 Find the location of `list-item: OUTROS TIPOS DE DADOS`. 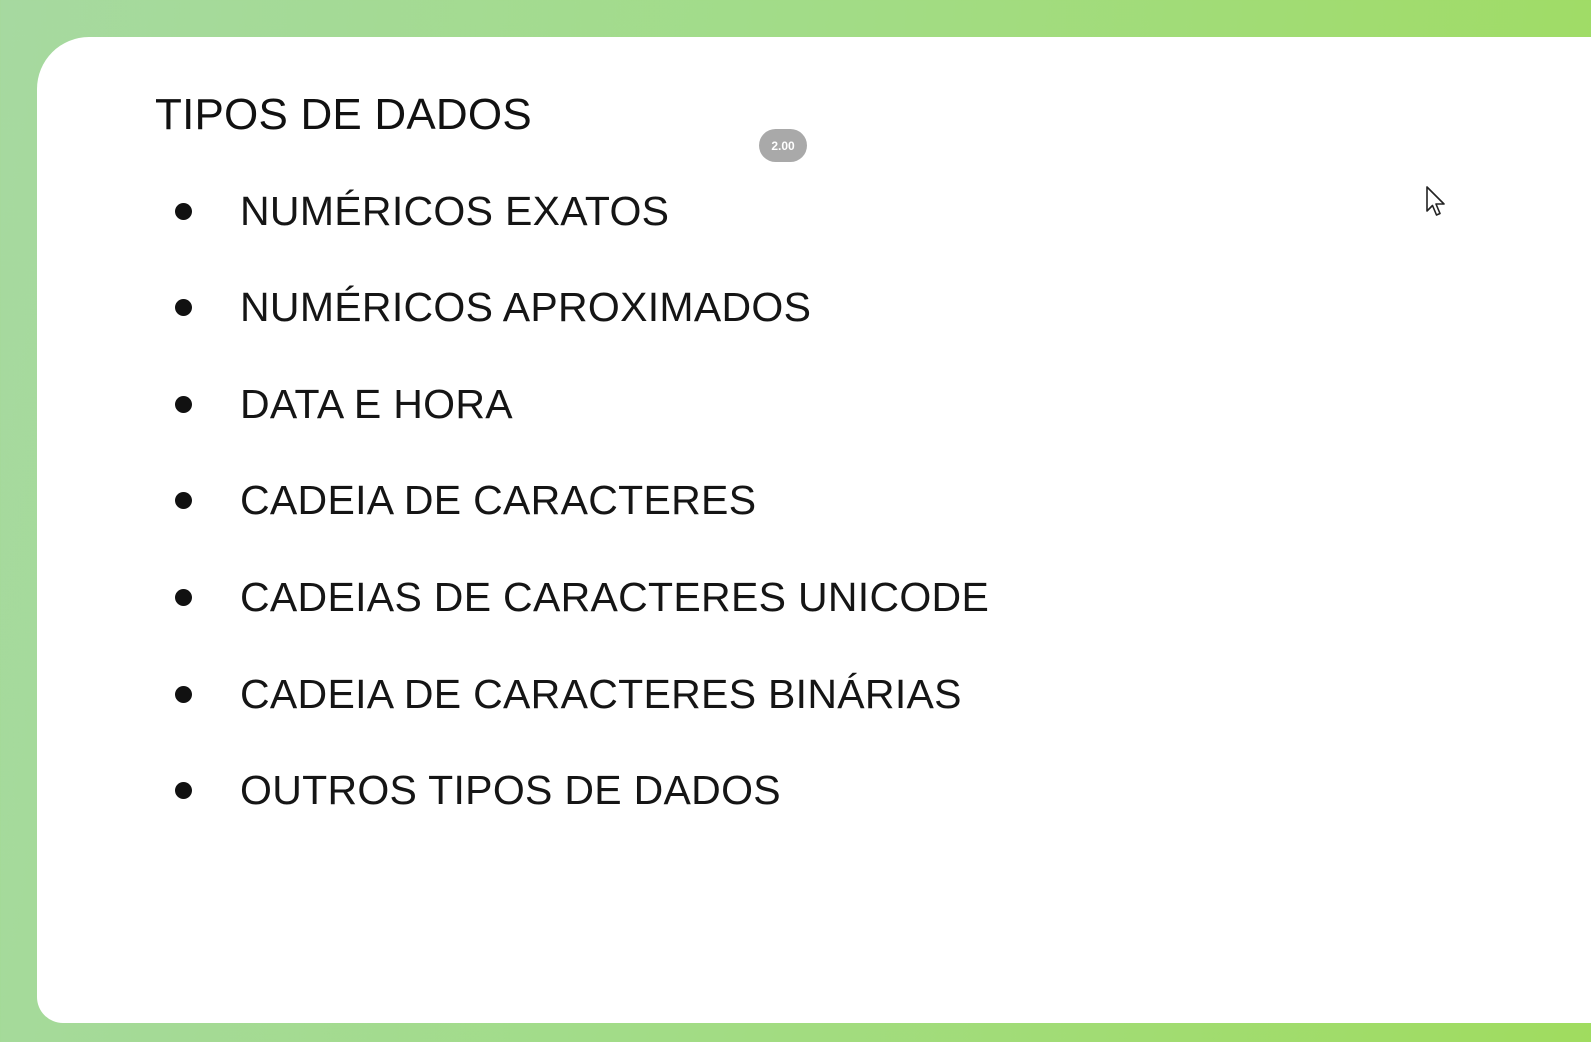

list-item: OUTROS TIPOS DE DADOS is located at coordinates (478, 790).